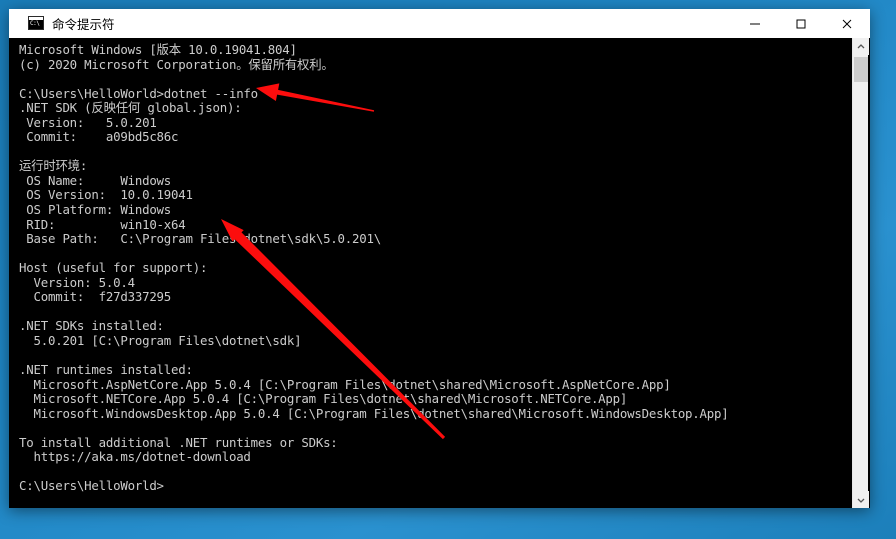  I want to click on window-controls, so click(801, 23).